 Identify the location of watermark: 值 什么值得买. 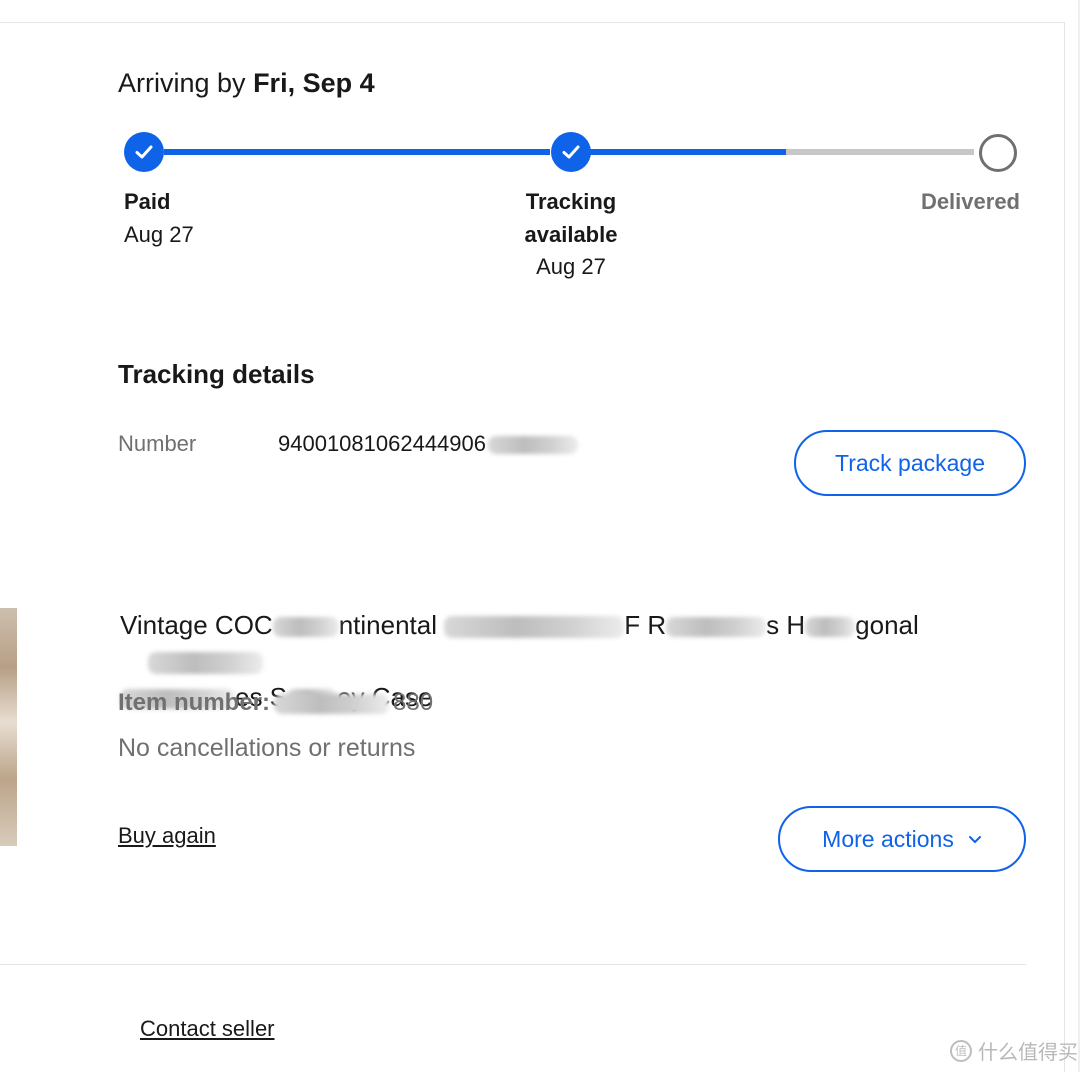
(1014, 1050).